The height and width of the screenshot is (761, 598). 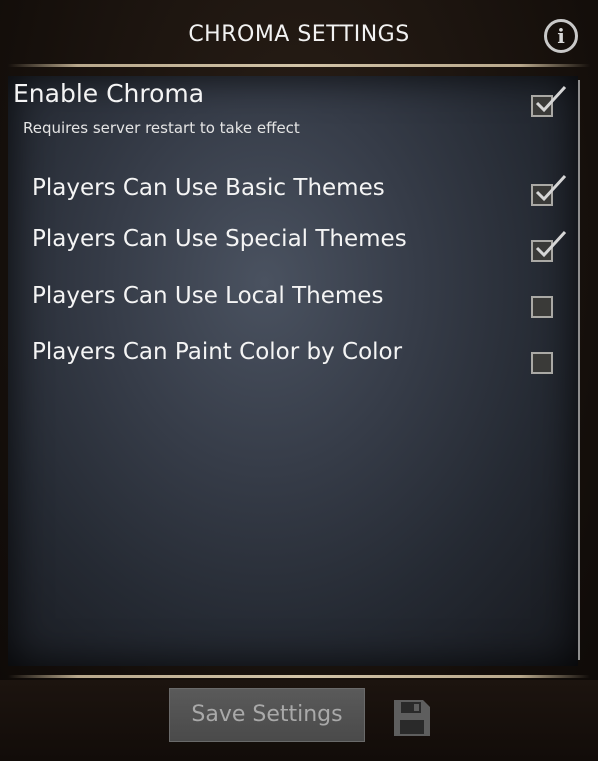 What do you see at coordinates (299, 65) in the screenshot?
I see `top-divider` at bounding box center [299, 65].